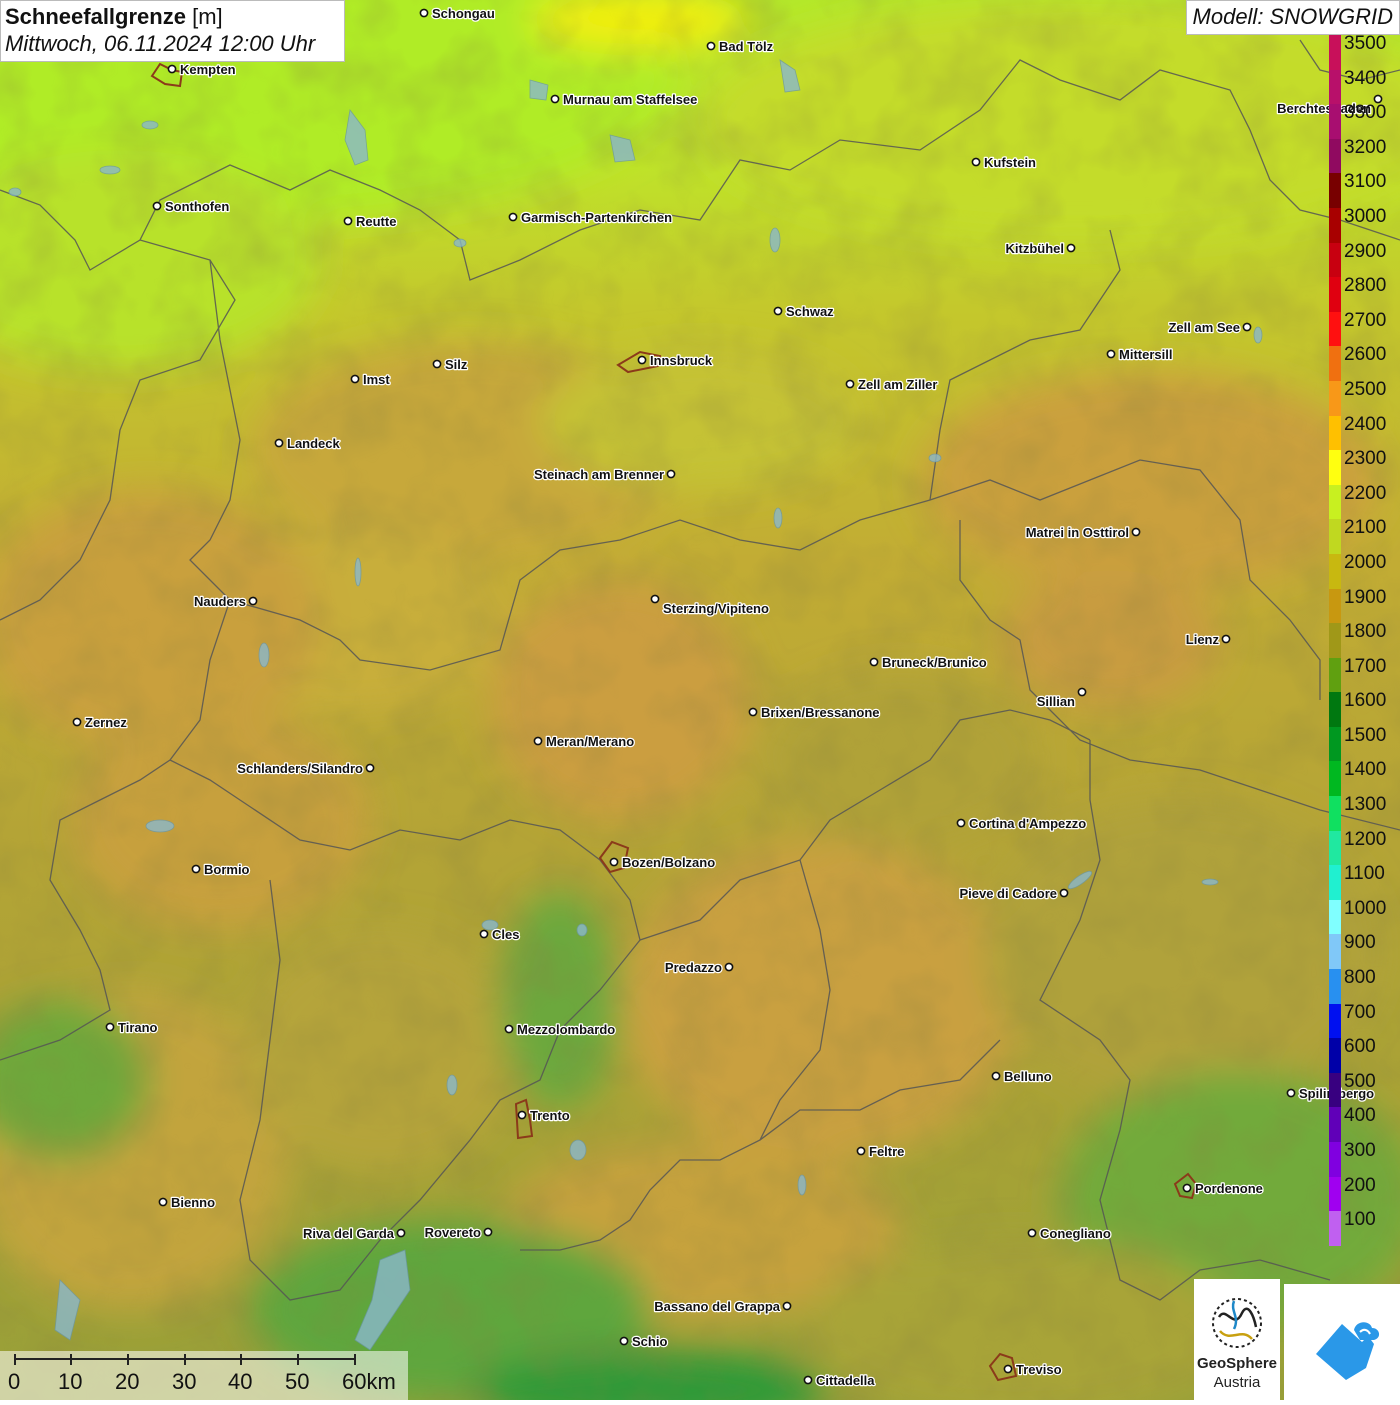 This screenshot has width=1400, height=1405. I want to click on place-label: Schongau, so click(463, 13).